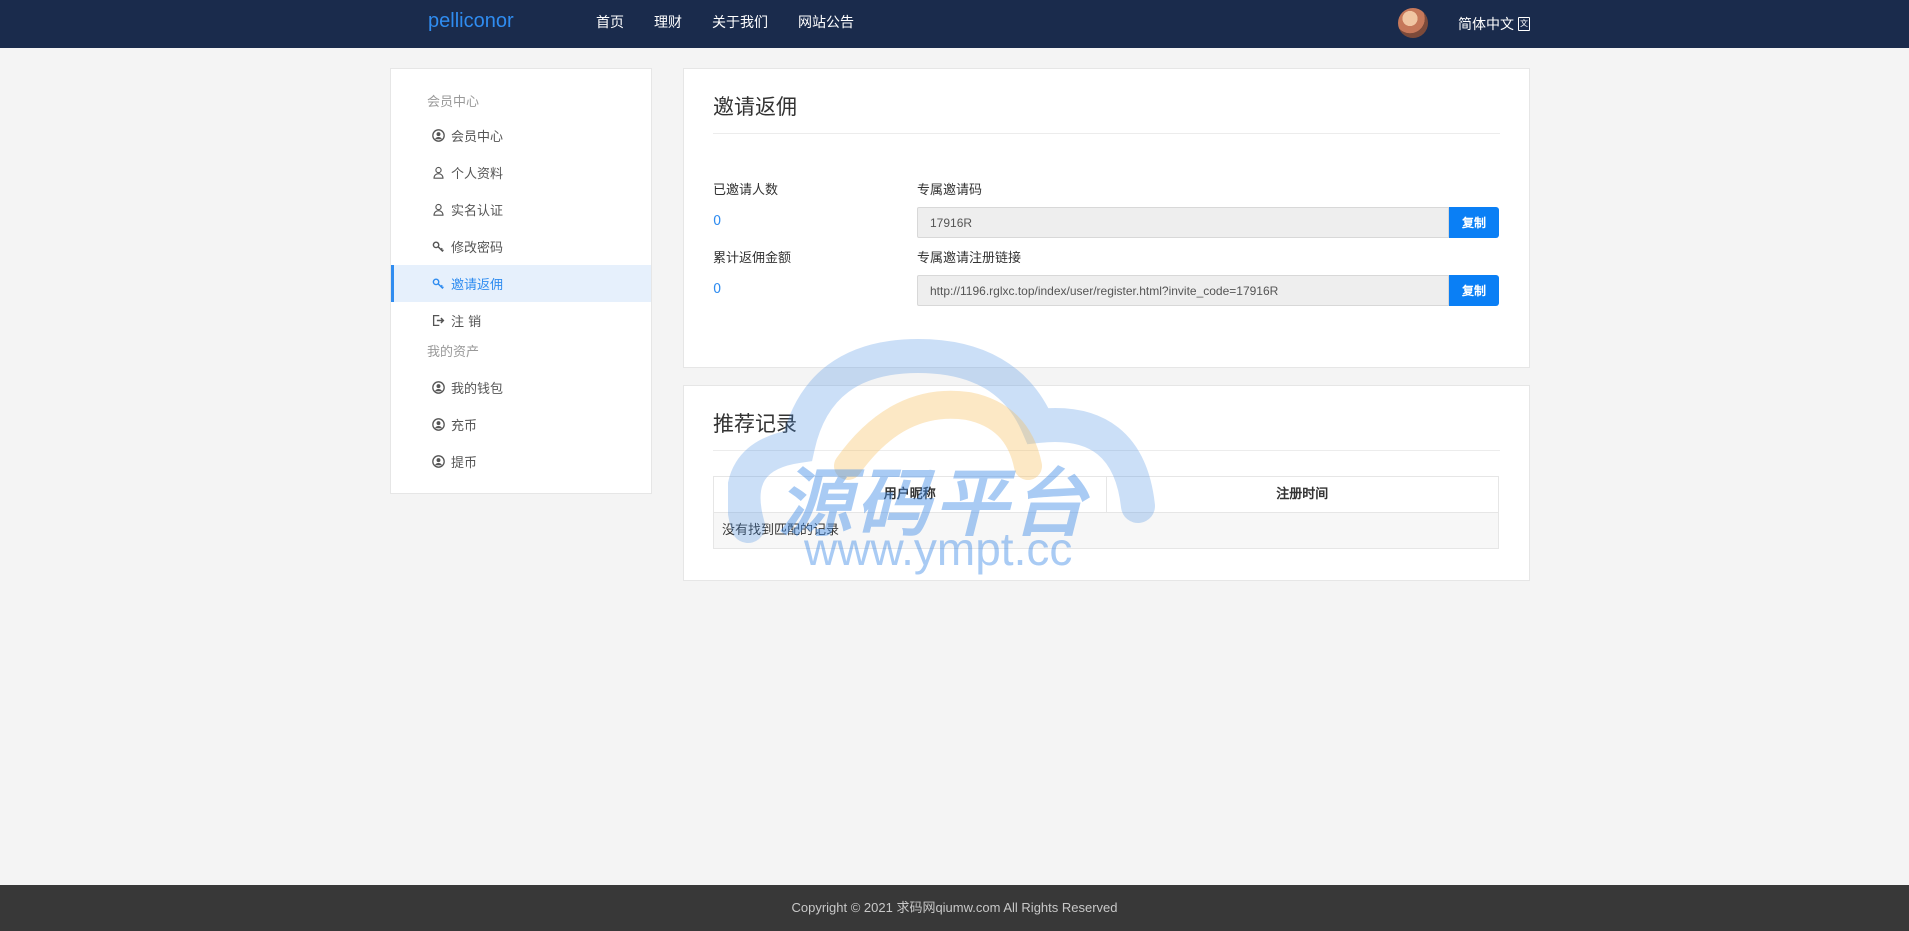 This screenshot has height=931, width=1909. What do you see at coordinates (521, 320) in the screenshot?
I see `sidebar-item-logout: 注 销` at bounding box center [521, 320].